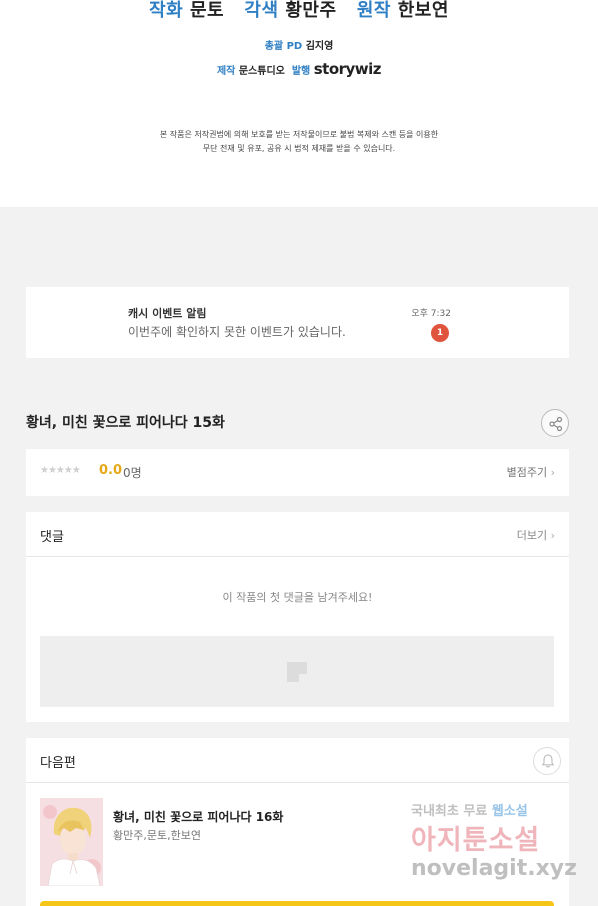 The image size is (598, 906). Describe the element at coordinates (311, 10) in the screenshot. I see `adapt-name: 황만주` at that location.